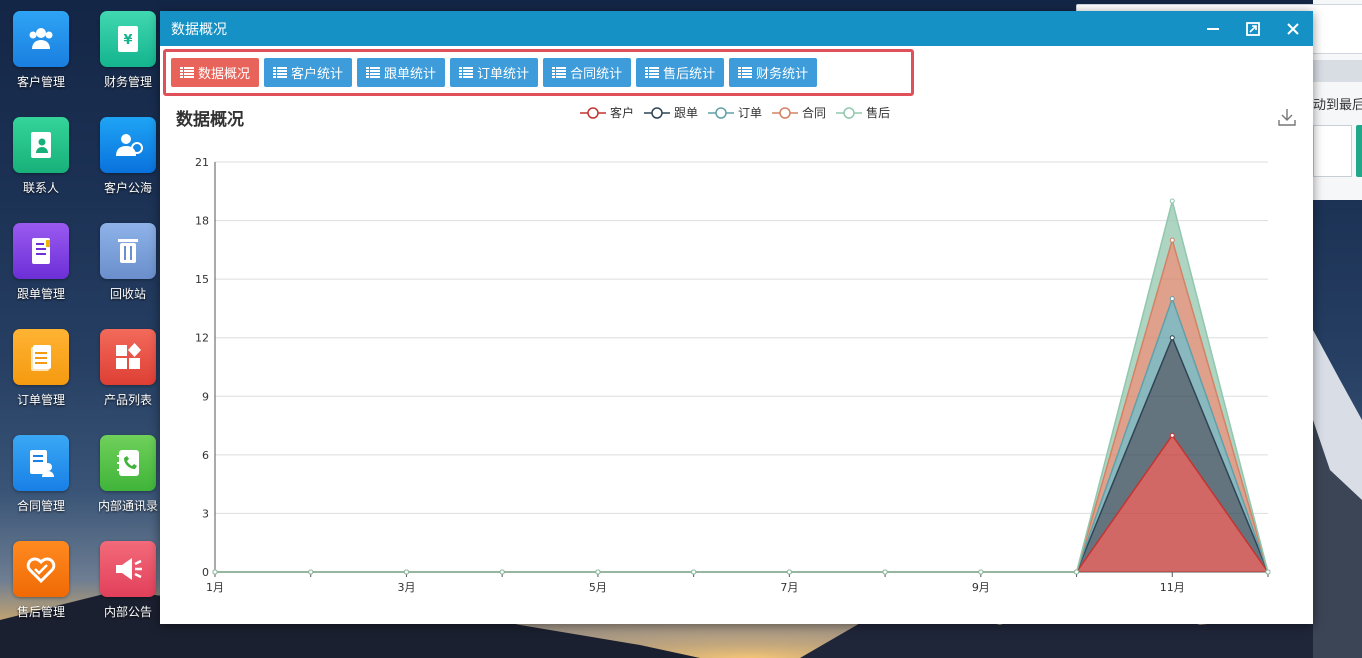  Describe the element at coordinates (205, 572) in the screenshot. I see `y-tick-label: 0` at that location.